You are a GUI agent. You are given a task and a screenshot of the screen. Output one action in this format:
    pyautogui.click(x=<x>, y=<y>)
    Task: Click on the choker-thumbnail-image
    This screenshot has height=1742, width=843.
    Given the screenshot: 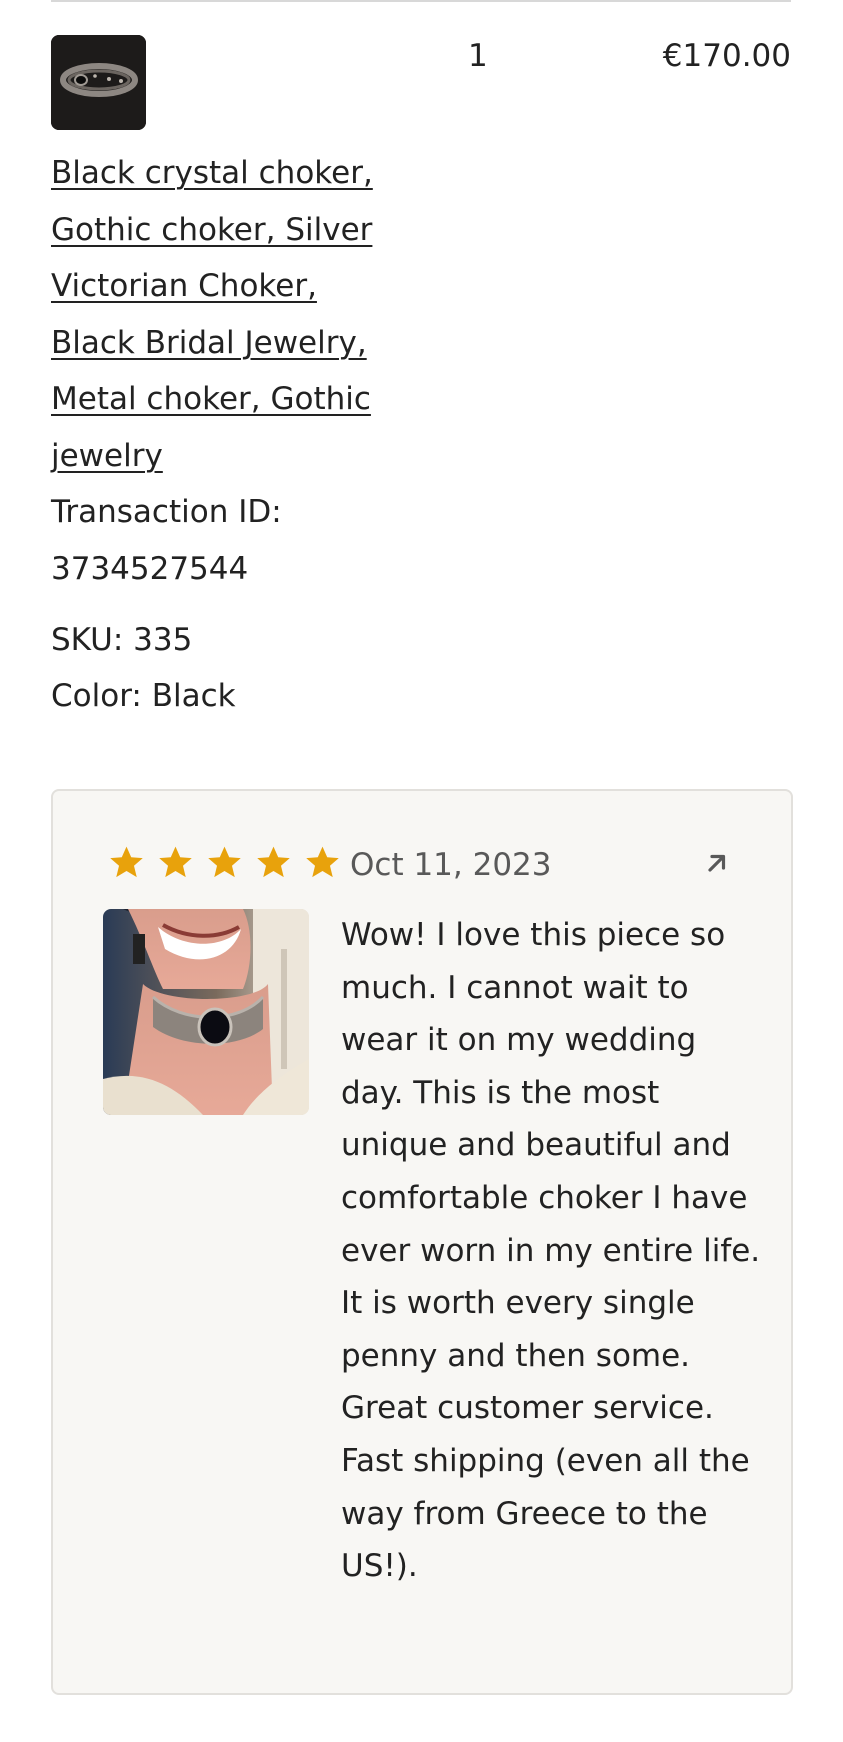 What is the action you would take?
    pyautogui.click(x=98, y=82)
    